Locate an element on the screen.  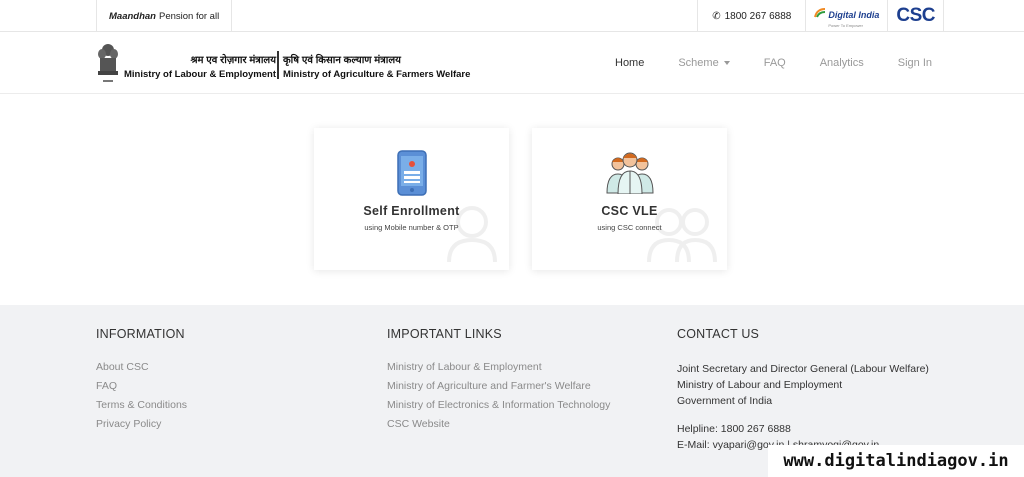
footer-link-terms: Terms & Conditions is located at coordinates (141, 405).